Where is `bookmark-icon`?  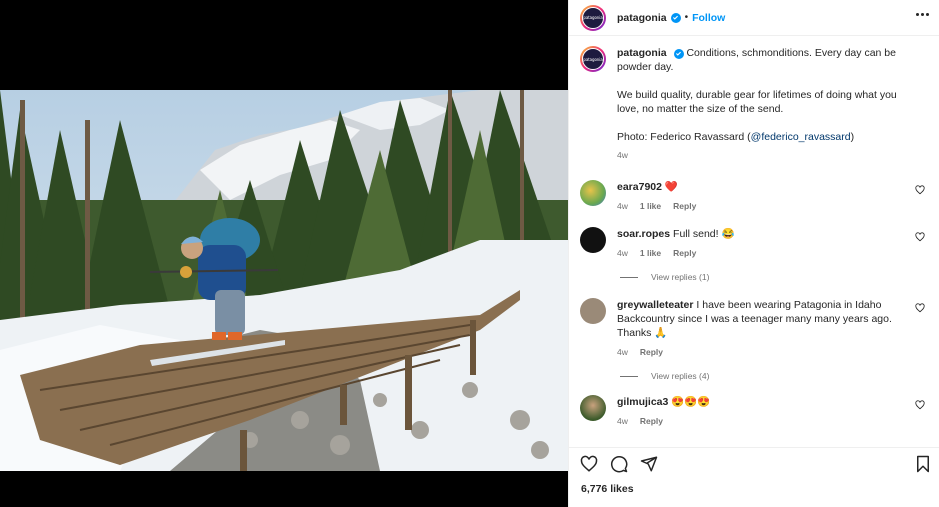 bookmark-icon is located at coordinates (923, 464).